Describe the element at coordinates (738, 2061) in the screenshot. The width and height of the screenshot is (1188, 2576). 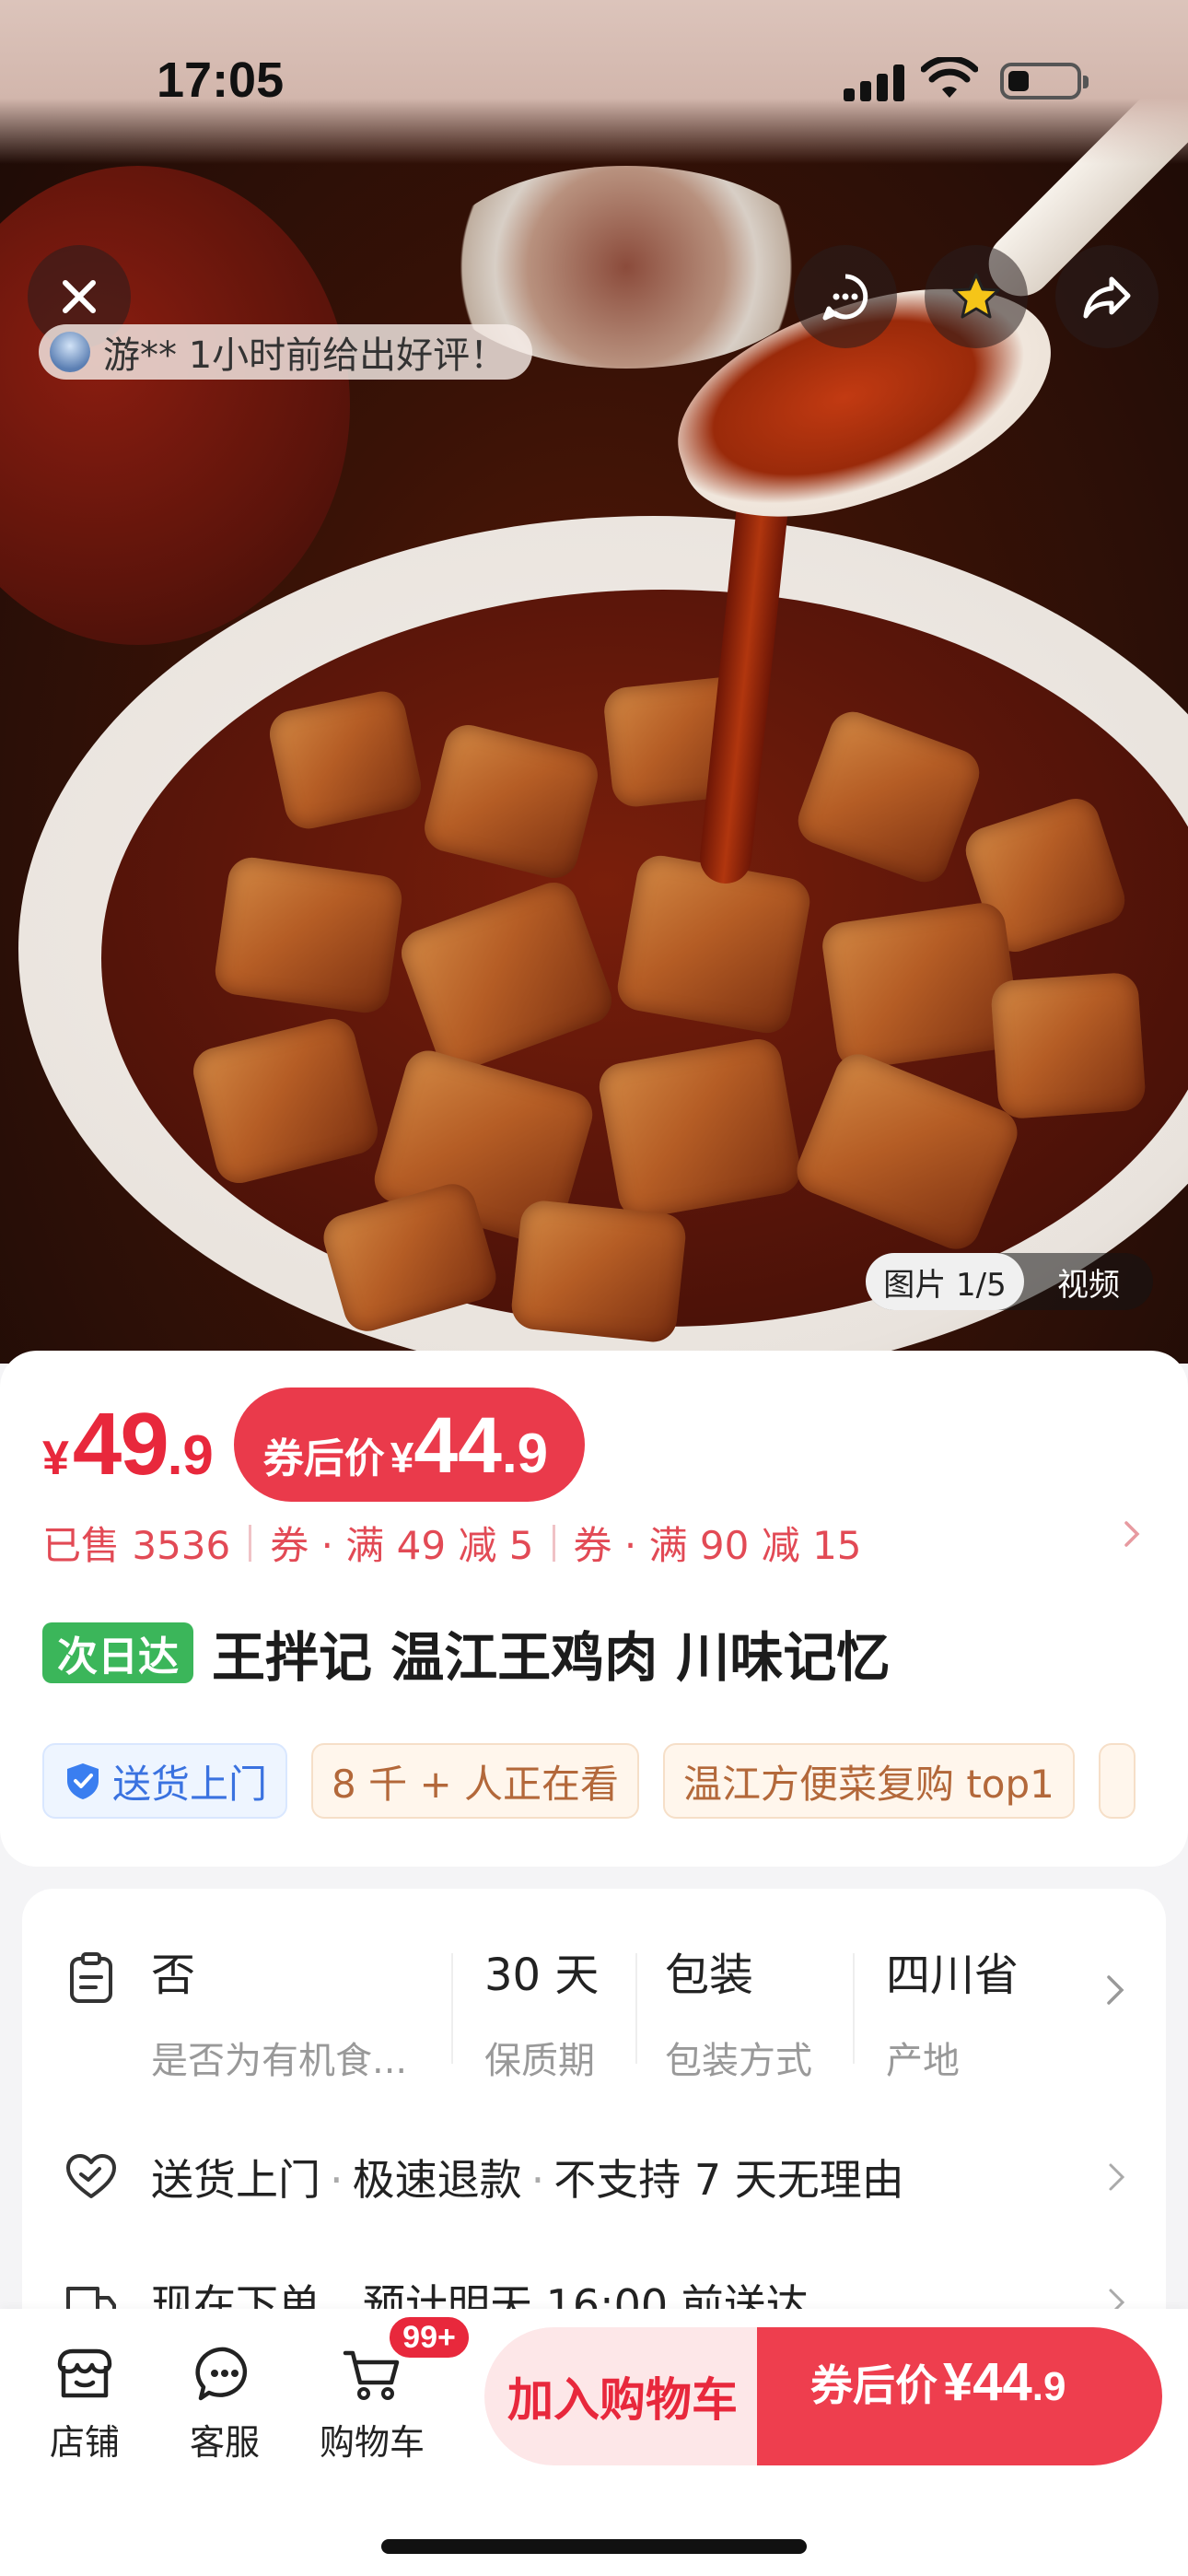
I see `attribute-key: 包装方式` at that location.